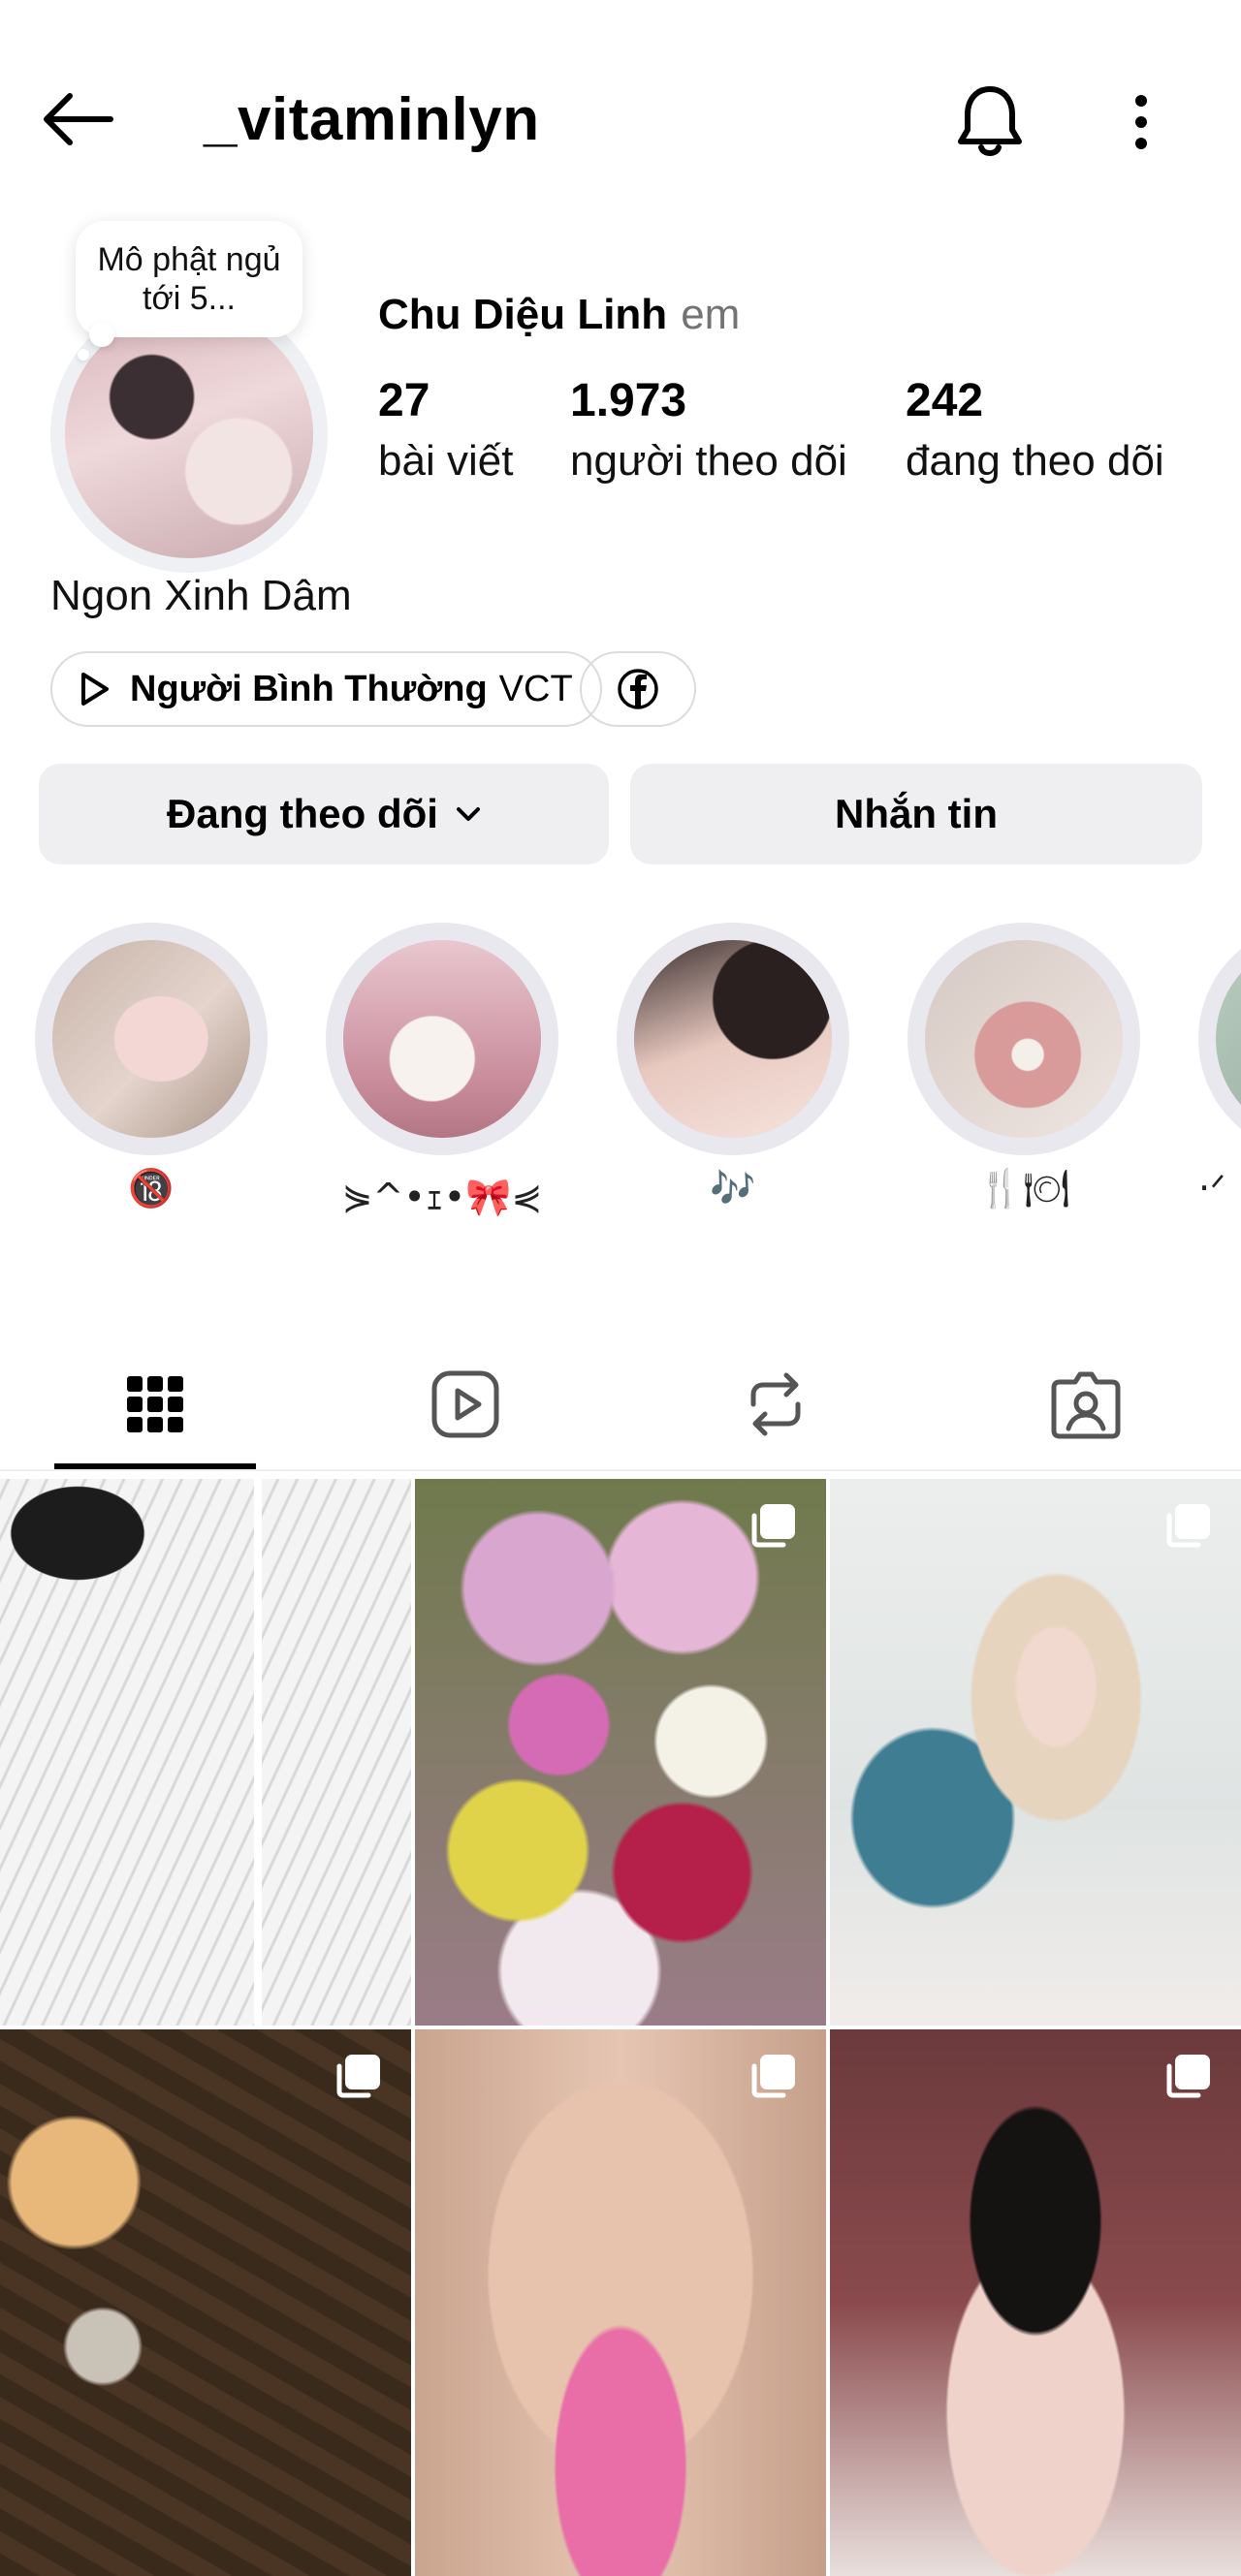  Describe the element at coordinates (733, 1188) in the screenshot. I see `highlight-label: 🎶` at that location.